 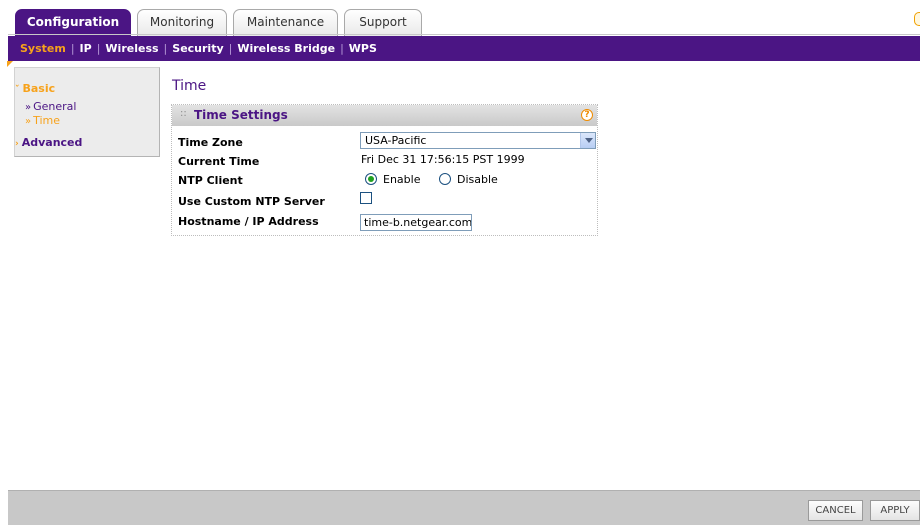 What do you see at coordinates (189, 86) in the screenshot?
I see `page-title: Time` at bounding box center [189, 86].